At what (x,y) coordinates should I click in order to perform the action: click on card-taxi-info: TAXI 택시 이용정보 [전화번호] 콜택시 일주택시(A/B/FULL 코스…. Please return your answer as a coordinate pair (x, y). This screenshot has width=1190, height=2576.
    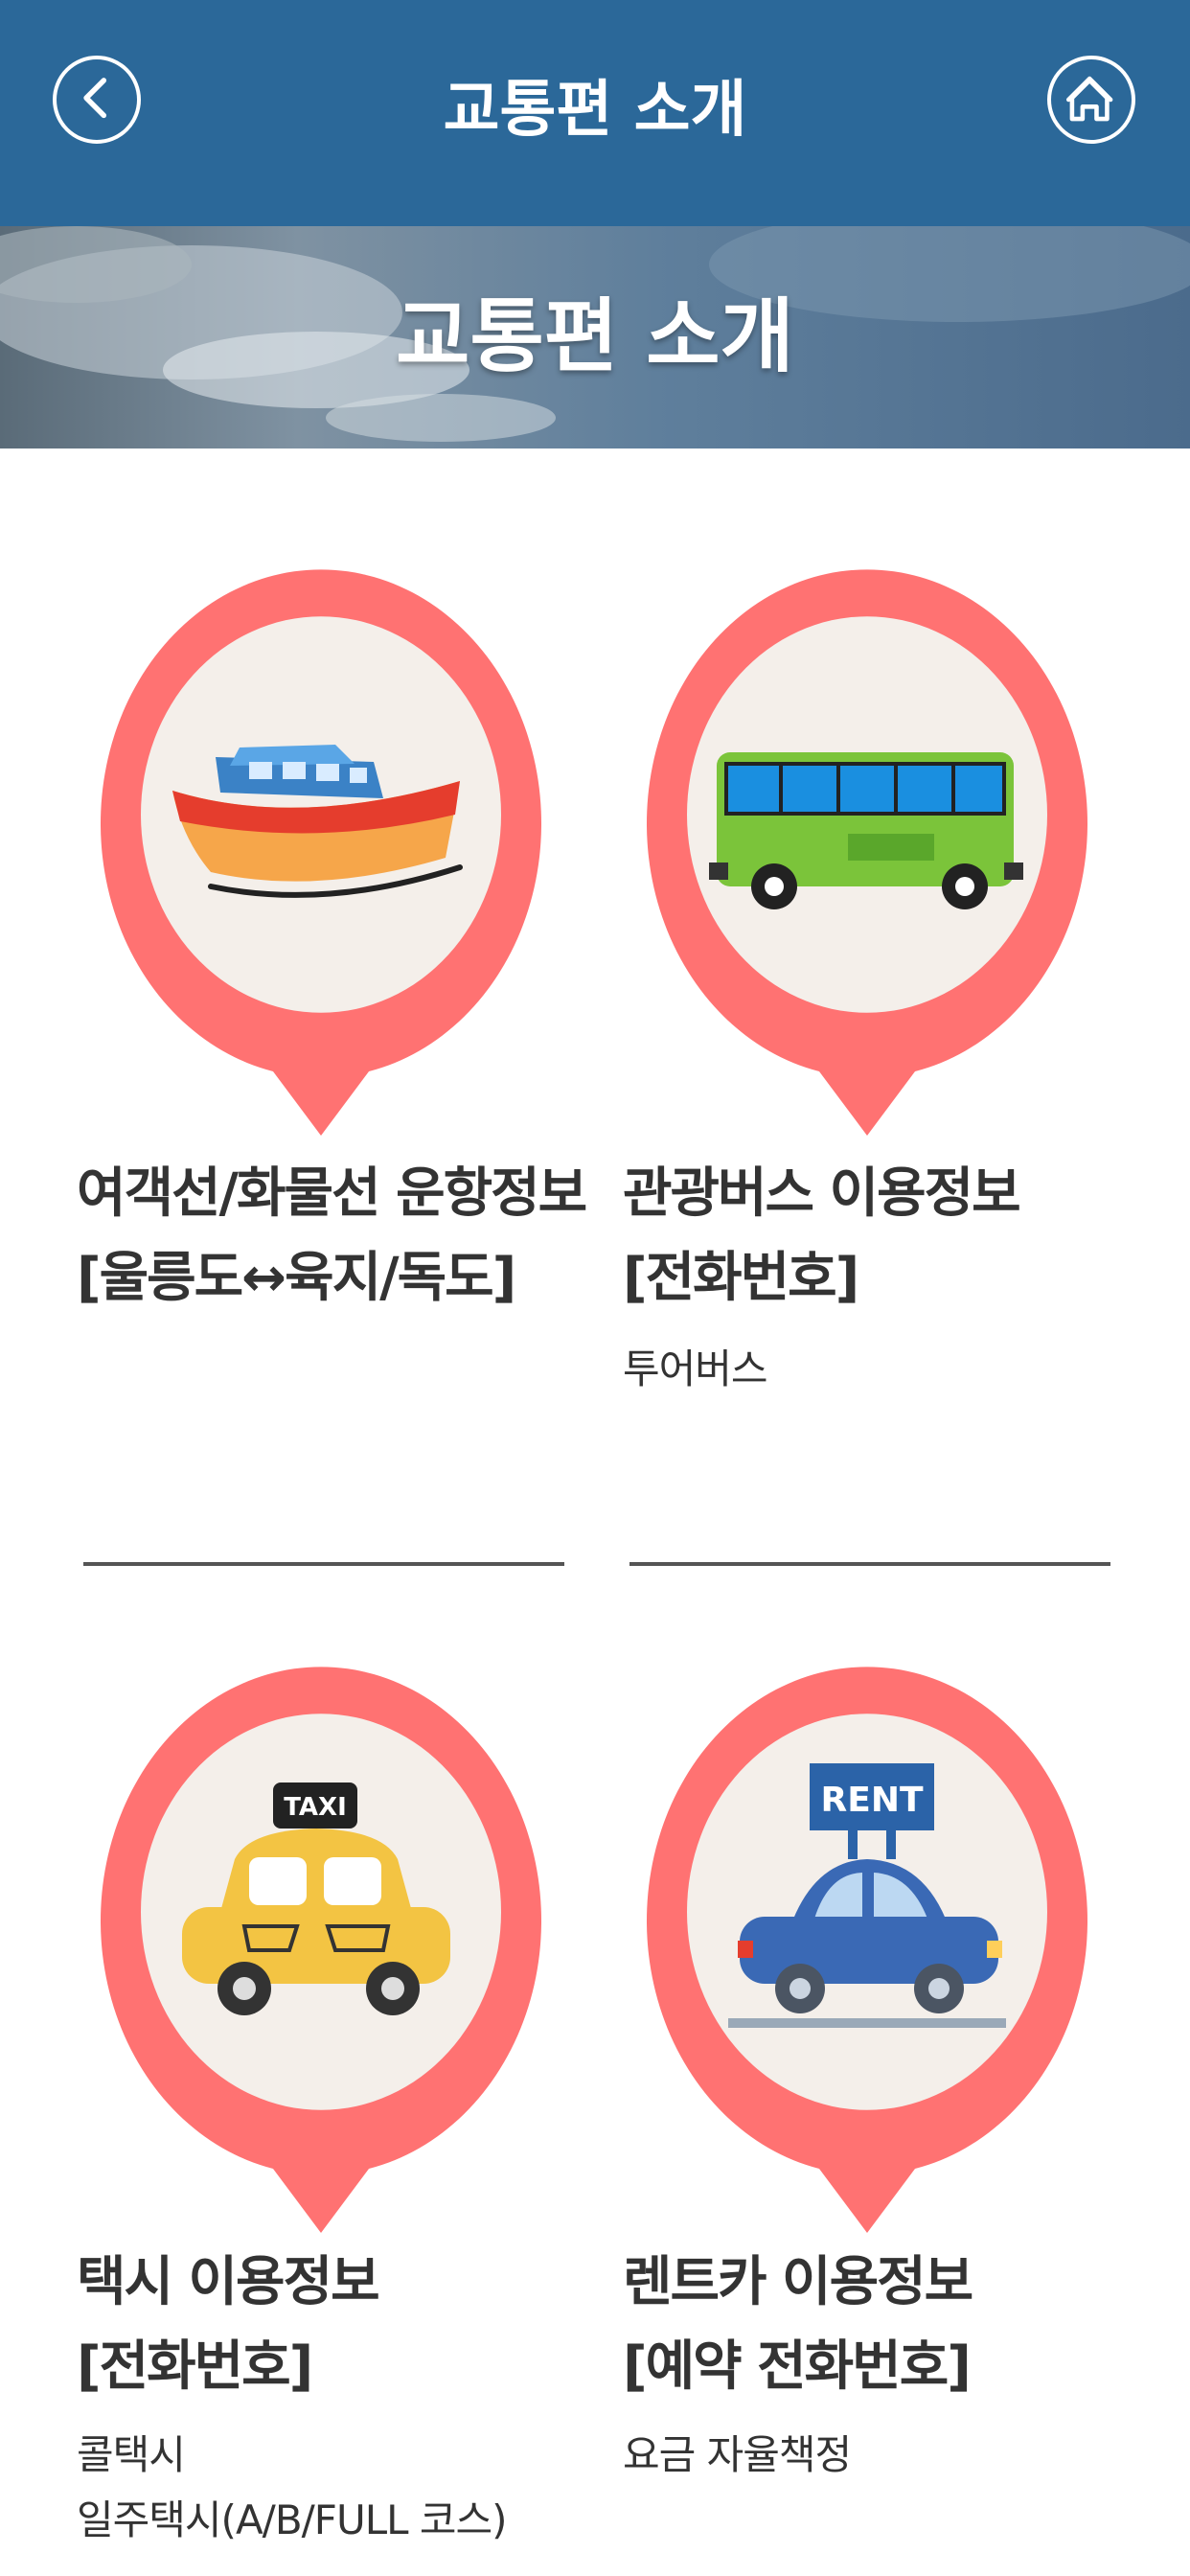
    Looking at the image, I should click on (321, 2107).